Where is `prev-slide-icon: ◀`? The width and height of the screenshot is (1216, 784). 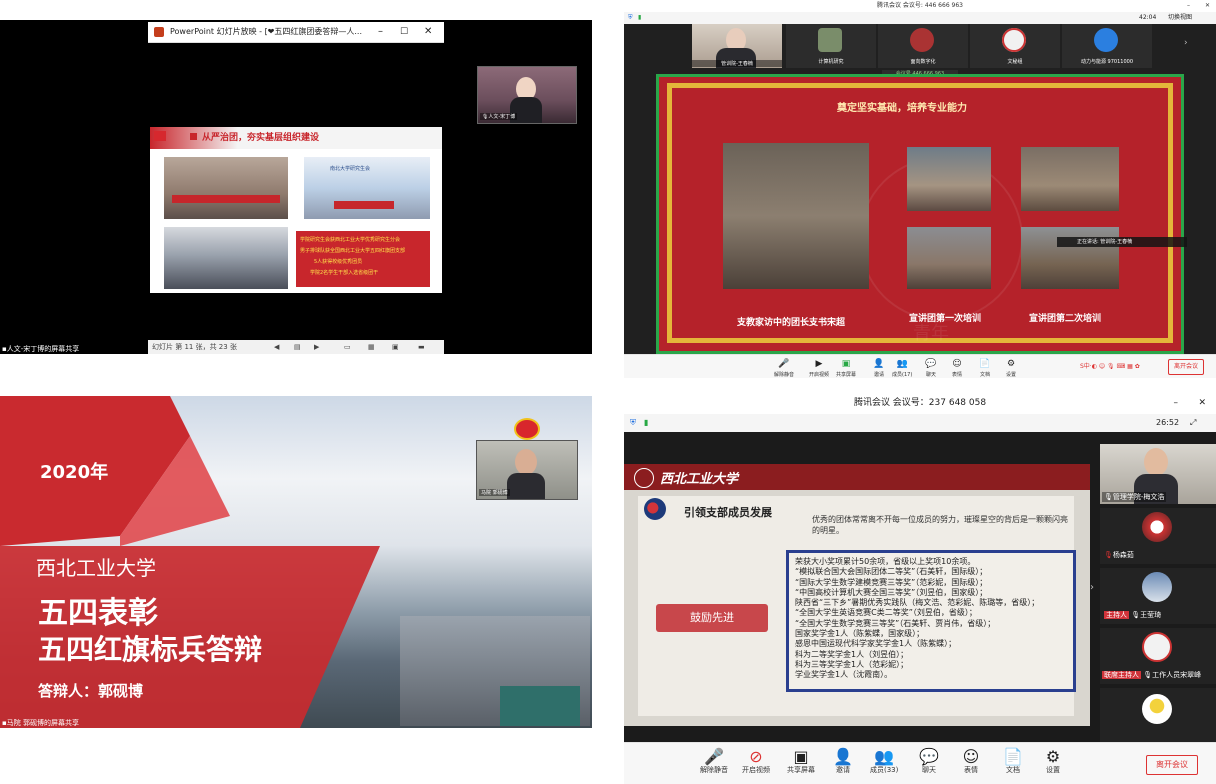 prev-slide-icon: ◀ is located at coordinates (276, 347).